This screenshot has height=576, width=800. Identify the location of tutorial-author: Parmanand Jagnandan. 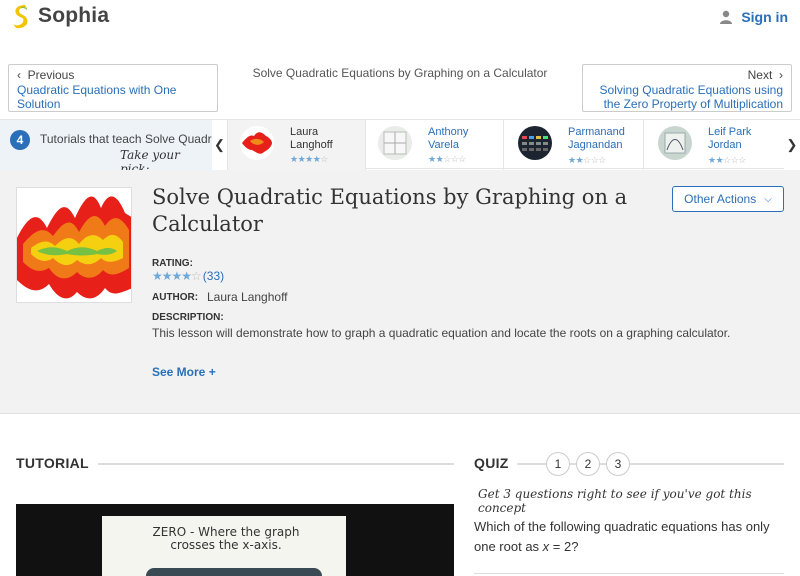
(596, 138).